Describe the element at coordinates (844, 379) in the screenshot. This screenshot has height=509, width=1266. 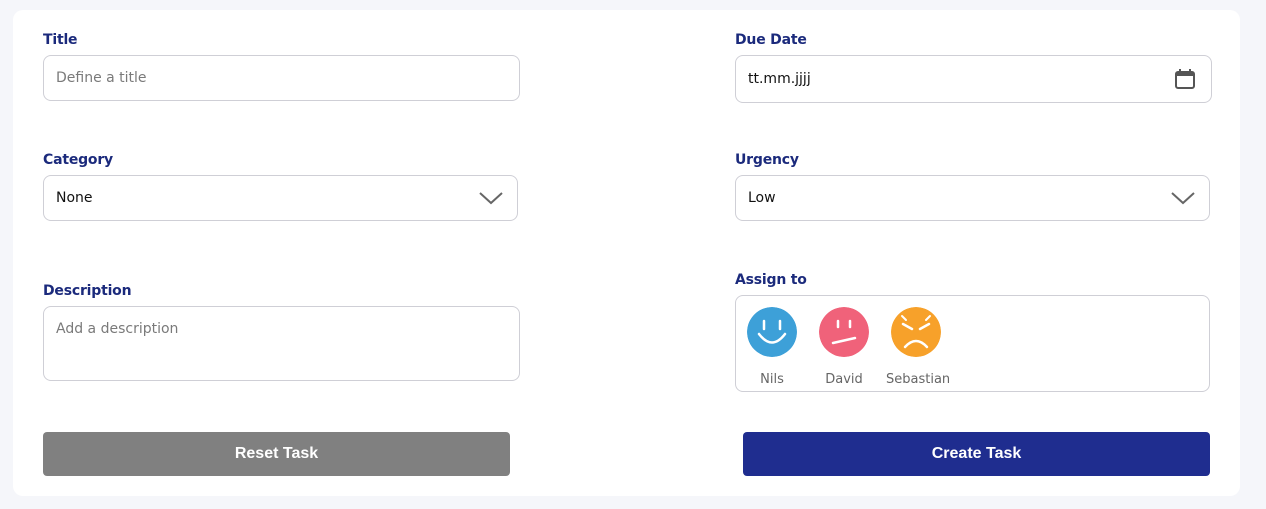
I see `assignee-name: David` at that location.